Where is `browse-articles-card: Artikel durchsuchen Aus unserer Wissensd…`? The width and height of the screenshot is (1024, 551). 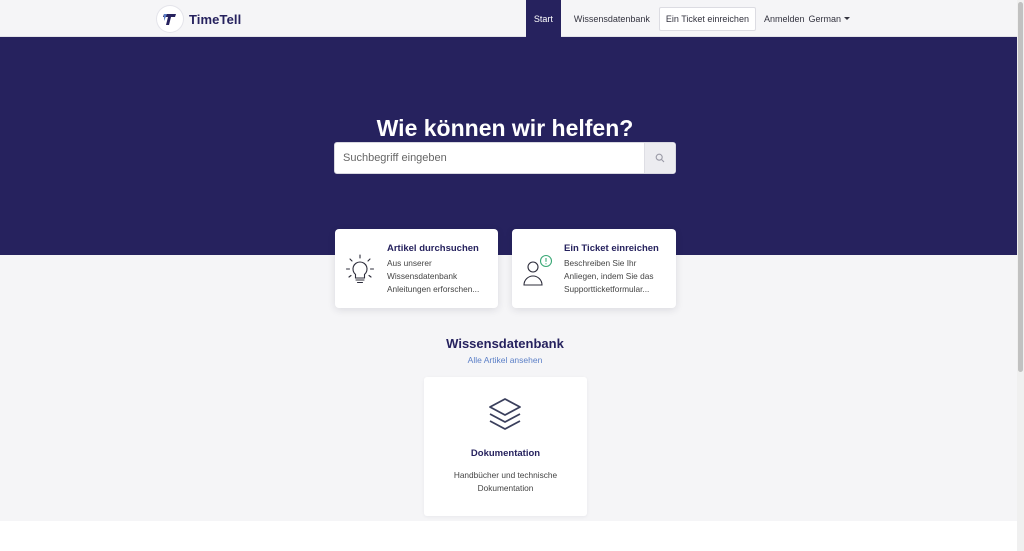
browse-articles-card: Artikel durchsuchen Aus unserer Wissensd… is located at coordinates (416, 268).